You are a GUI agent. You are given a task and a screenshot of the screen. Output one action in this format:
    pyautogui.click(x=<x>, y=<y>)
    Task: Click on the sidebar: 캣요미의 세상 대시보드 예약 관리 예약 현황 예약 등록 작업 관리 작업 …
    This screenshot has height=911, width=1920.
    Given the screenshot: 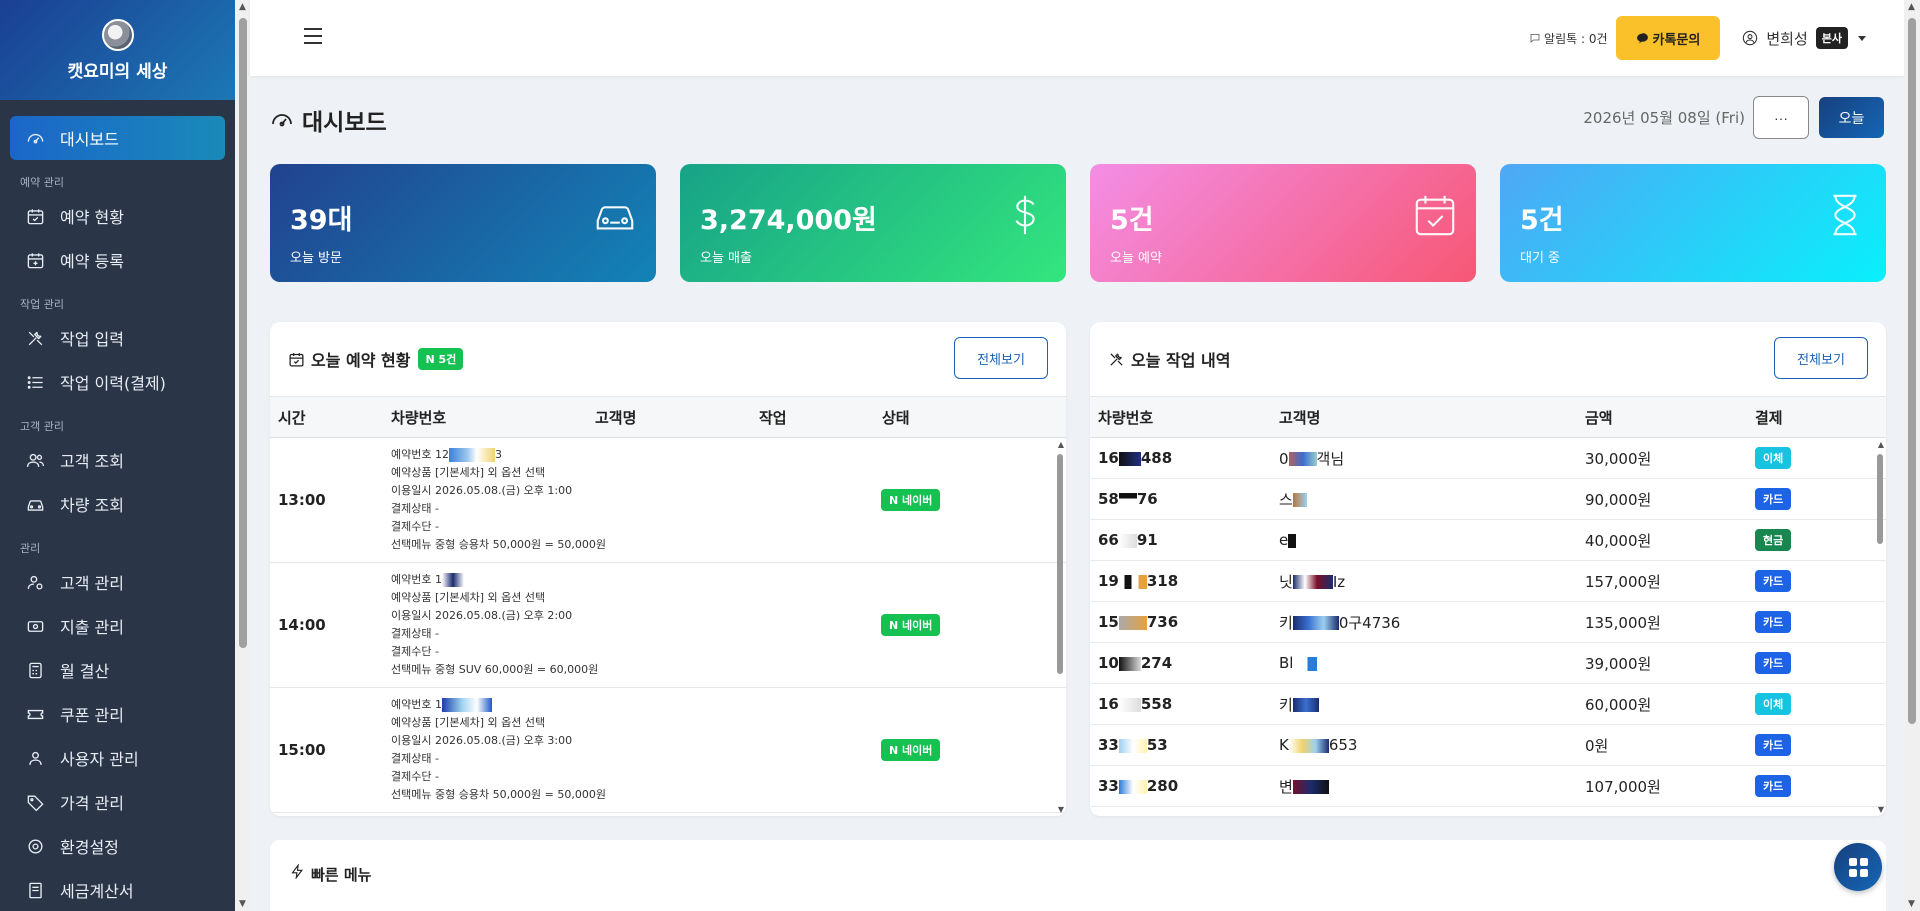 What is the action you would take?
    pyautogui.click(x=117, y=455)
    